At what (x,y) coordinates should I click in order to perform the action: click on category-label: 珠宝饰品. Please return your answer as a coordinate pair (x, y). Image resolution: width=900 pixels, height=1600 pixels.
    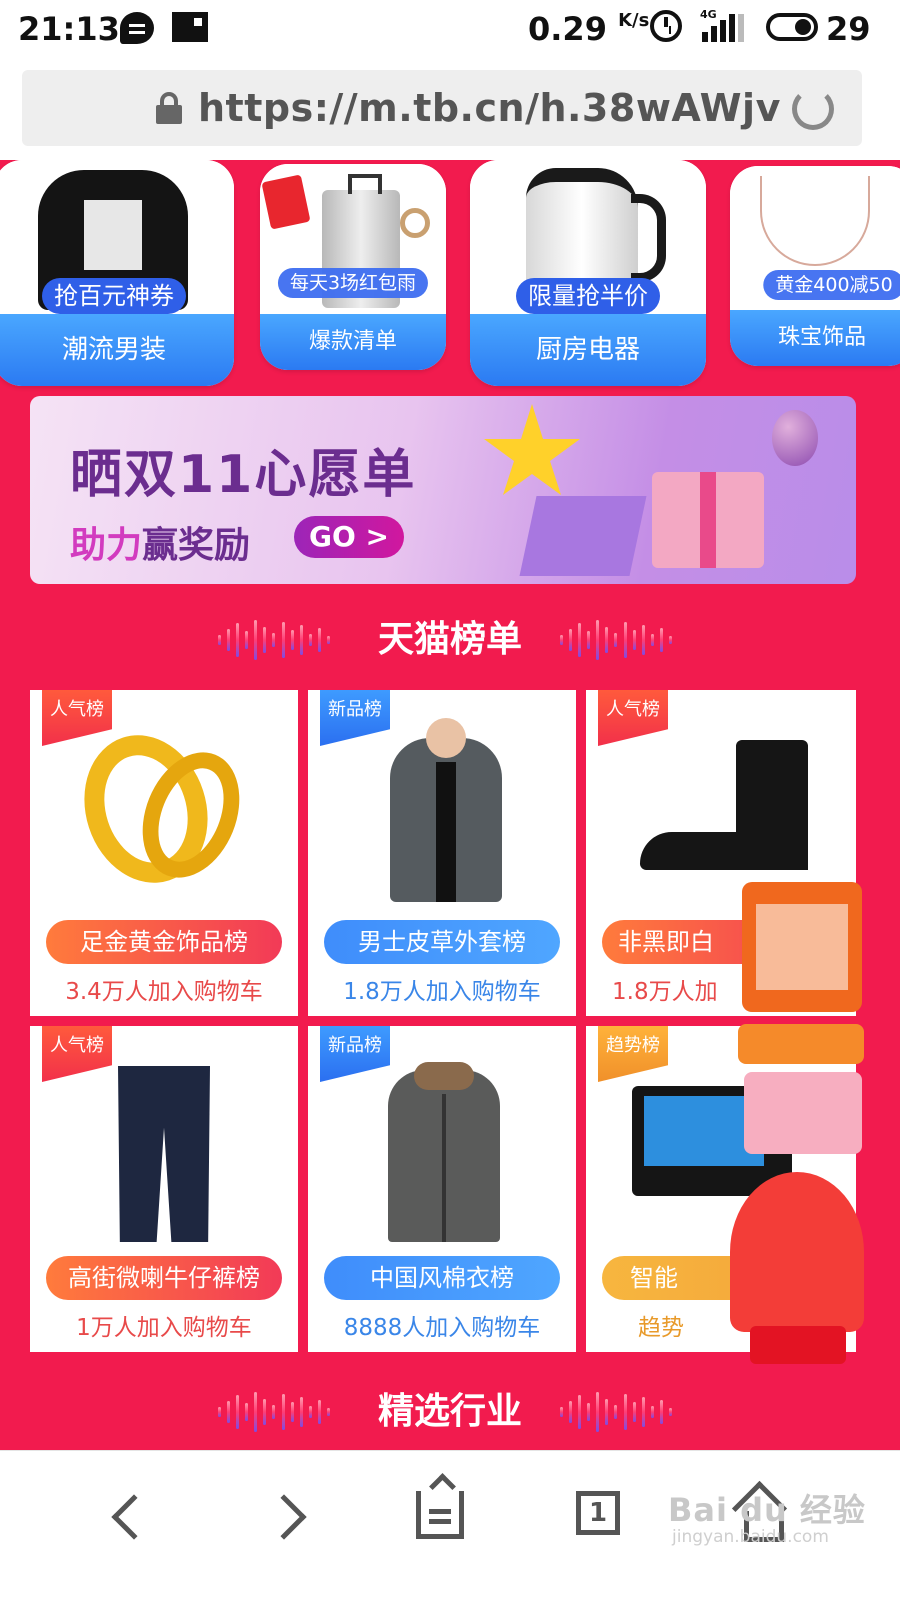
    Looking at the image, I should click on (815, 338).